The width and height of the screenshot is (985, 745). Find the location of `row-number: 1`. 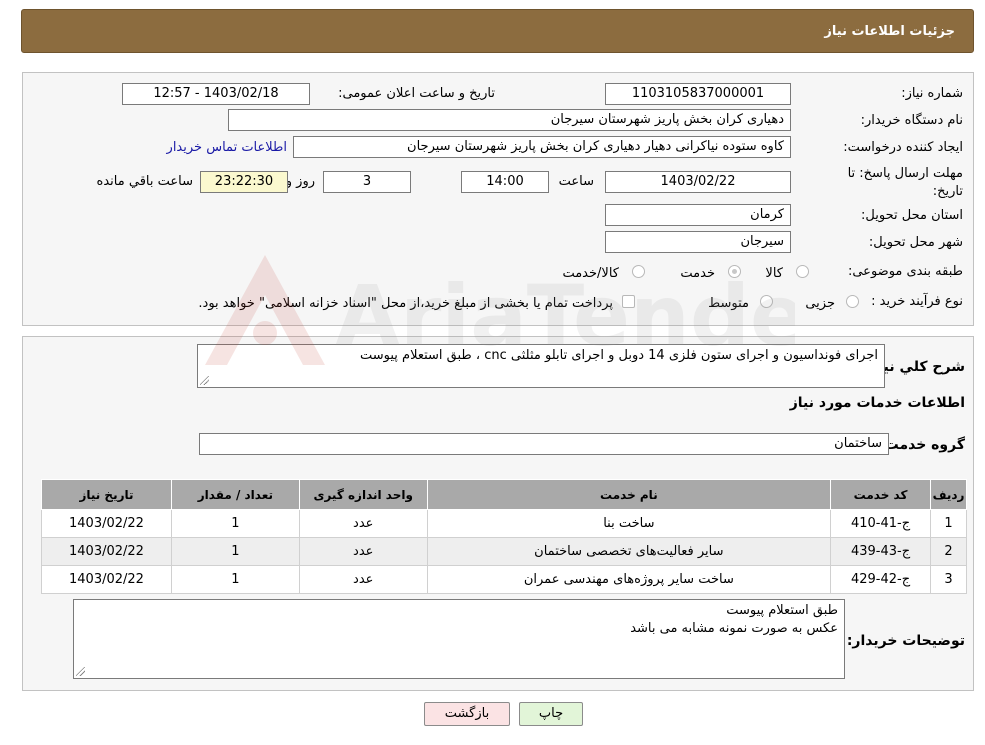

row-number: 1 is located at coordinates (948, 523).